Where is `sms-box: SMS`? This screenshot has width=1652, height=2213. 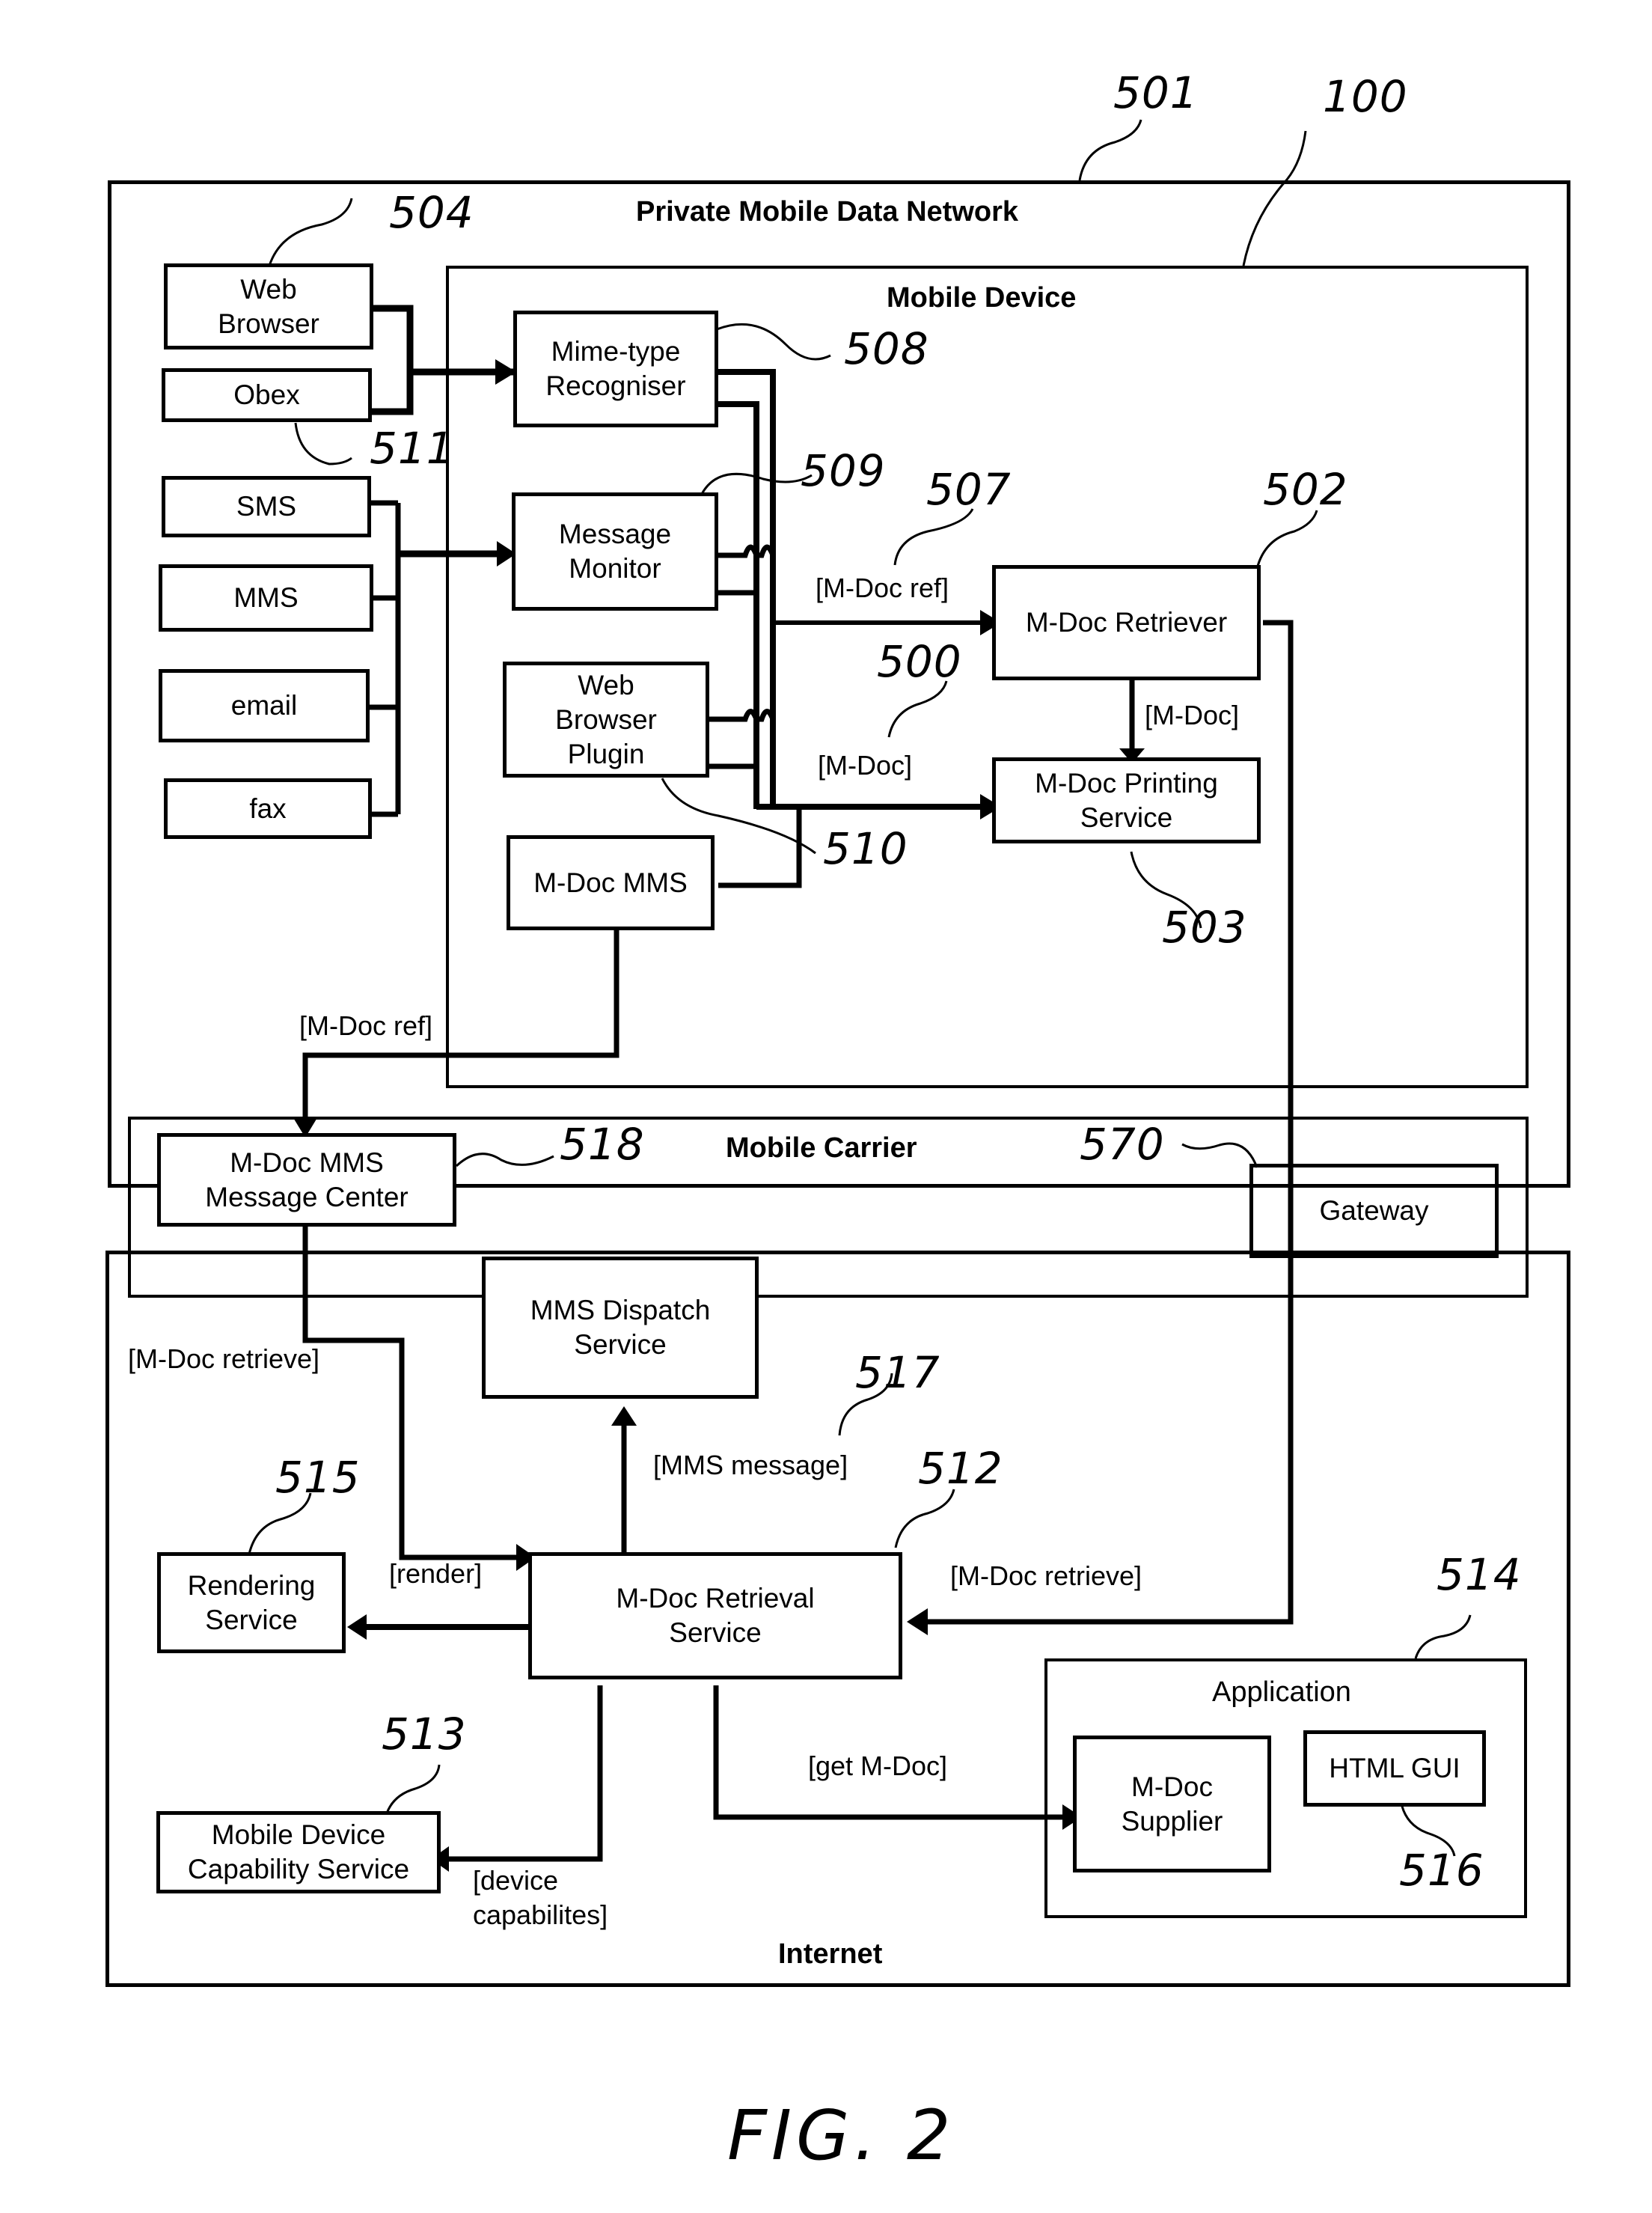 sms-box: SMS is located at coordinates (266, 506).